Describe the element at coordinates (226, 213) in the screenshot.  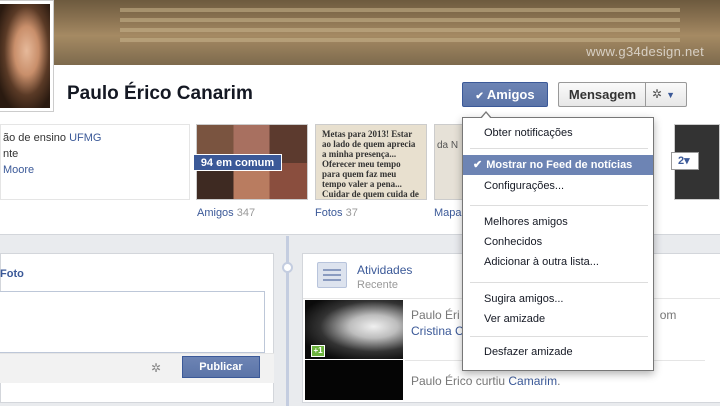
I see `friends-tile-label: Amigos 347` at that location.